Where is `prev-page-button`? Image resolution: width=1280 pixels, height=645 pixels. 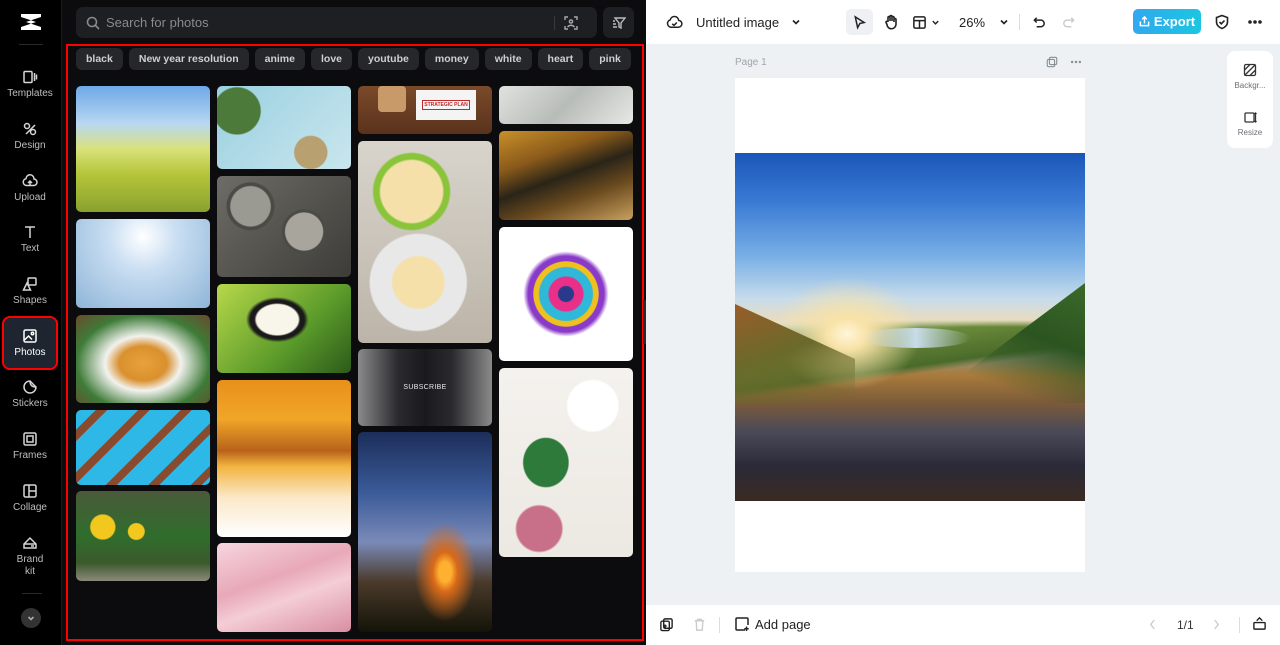 prev-page-button is located at coordinates (1152, 624).